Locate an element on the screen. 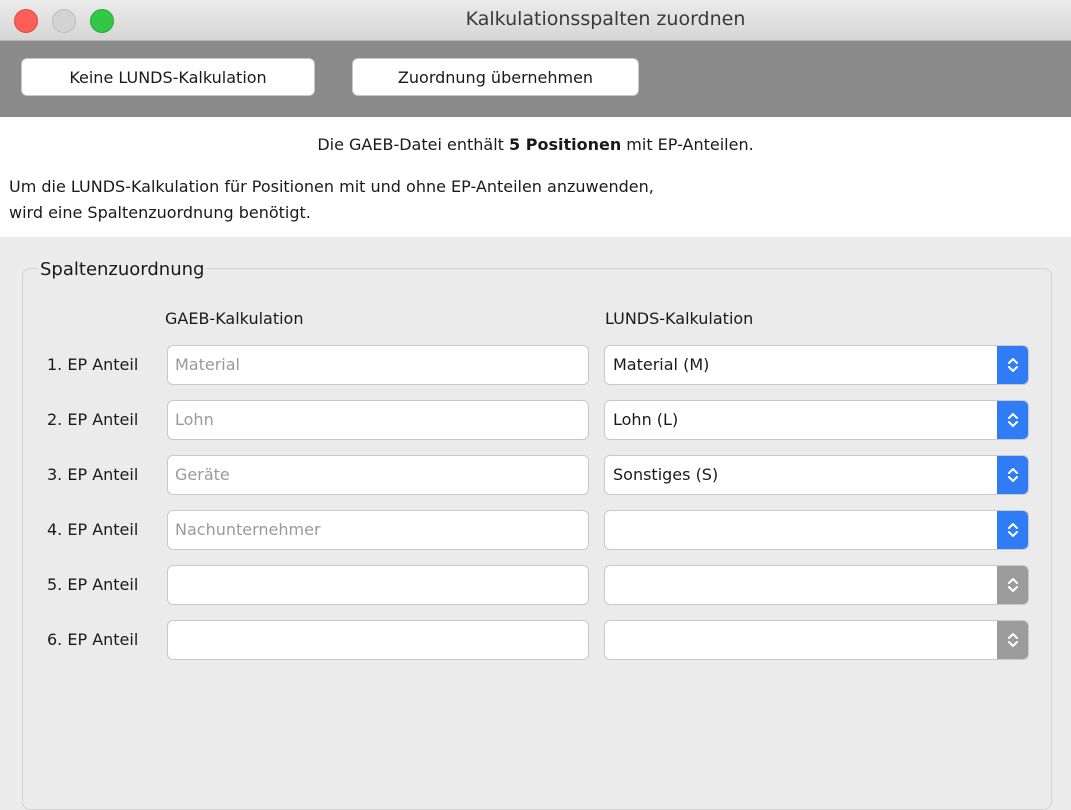 This screenshot has height=810, width=1071. row-label-6: 6. EP Anteil is located at coordinates (93, 639).